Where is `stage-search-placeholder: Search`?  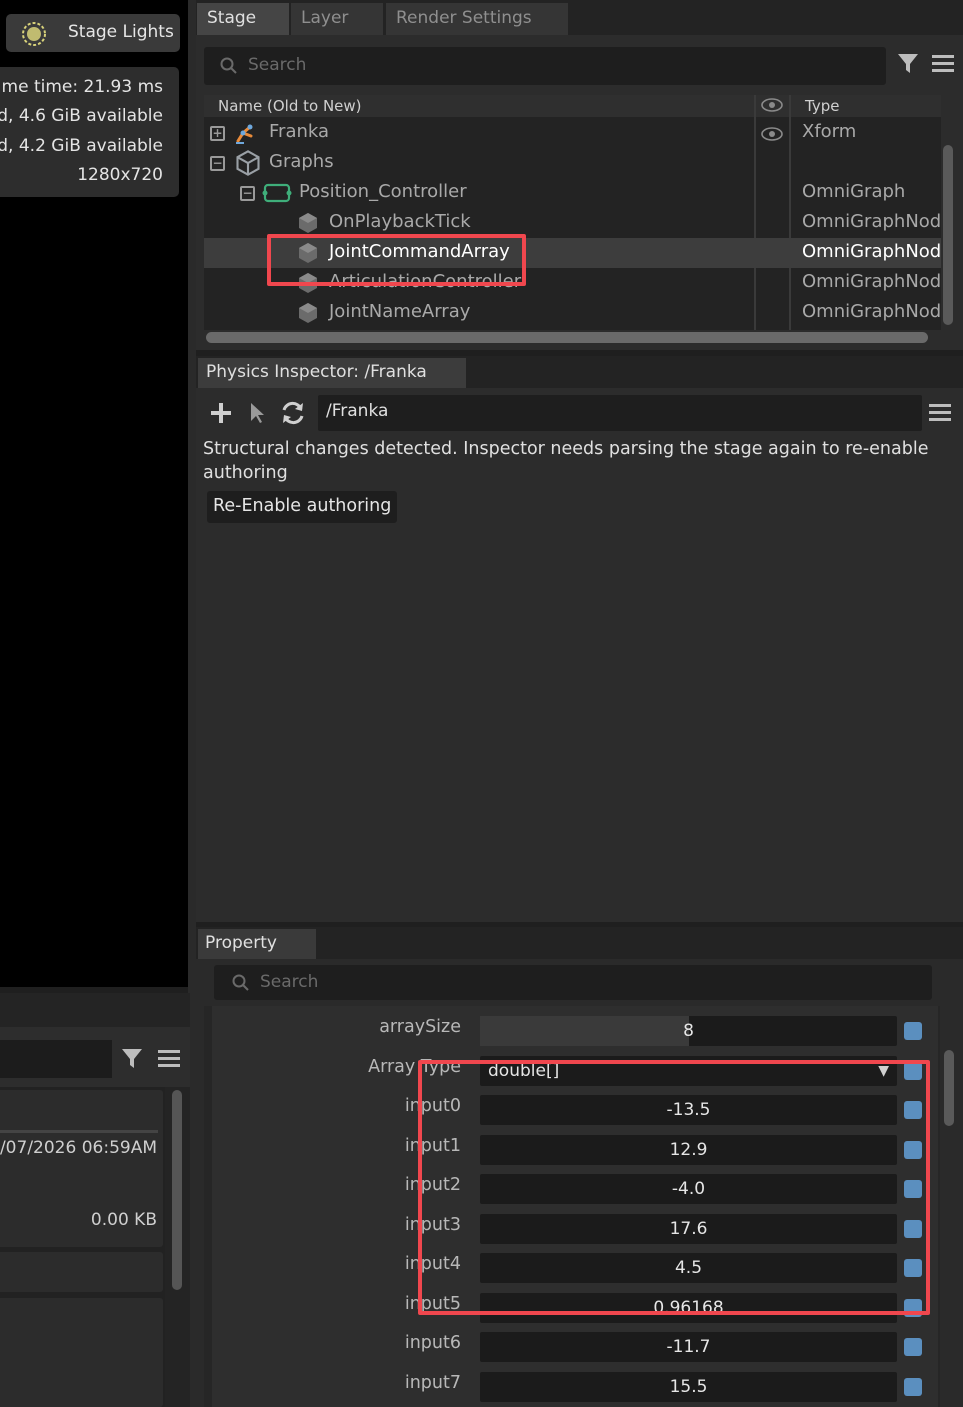
stage-search-placeholder: Search is located at coordinates (277, 65).